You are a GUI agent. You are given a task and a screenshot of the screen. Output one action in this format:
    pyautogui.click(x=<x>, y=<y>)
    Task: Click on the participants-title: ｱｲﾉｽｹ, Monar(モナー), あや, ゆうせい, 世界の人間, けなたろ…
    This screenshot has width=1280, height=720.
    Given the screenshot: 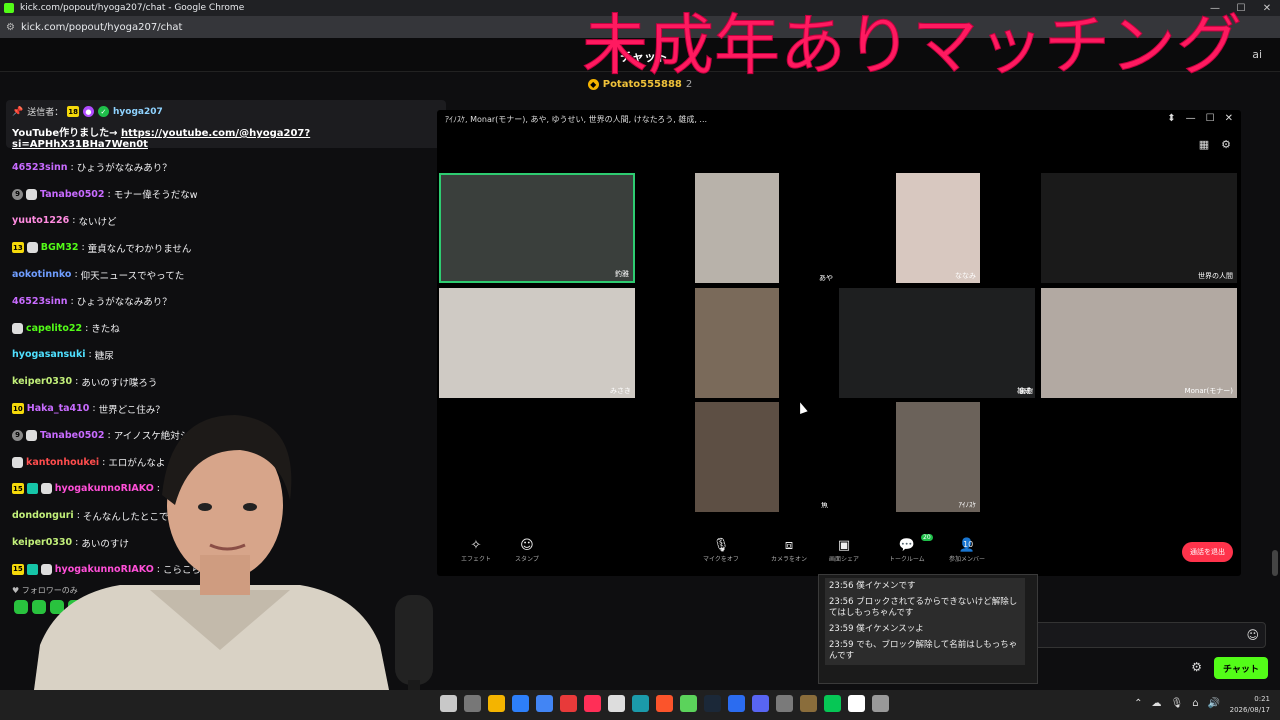 What is the action you would take?
    pyautogui.click(x=576, y=119)
    